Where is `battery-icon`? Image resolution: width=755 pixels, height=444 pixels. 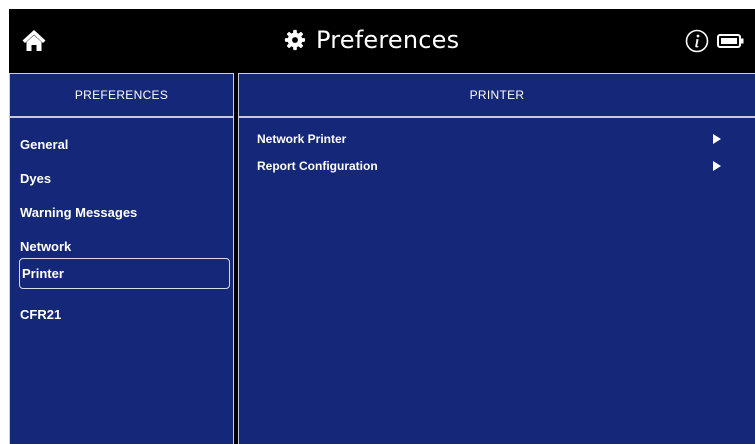 battery-icon is located at coordinates (730, 41).